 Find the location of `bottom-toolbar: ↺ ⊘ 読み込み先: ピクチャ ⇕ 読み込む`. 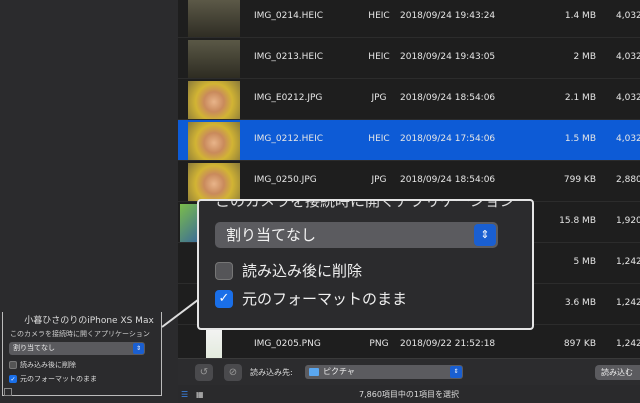

bottom-toolbar: ↺ ⊘ 読み込み先: ピクチャ ⇕ 読み込む is located at coordinates (409, 371).